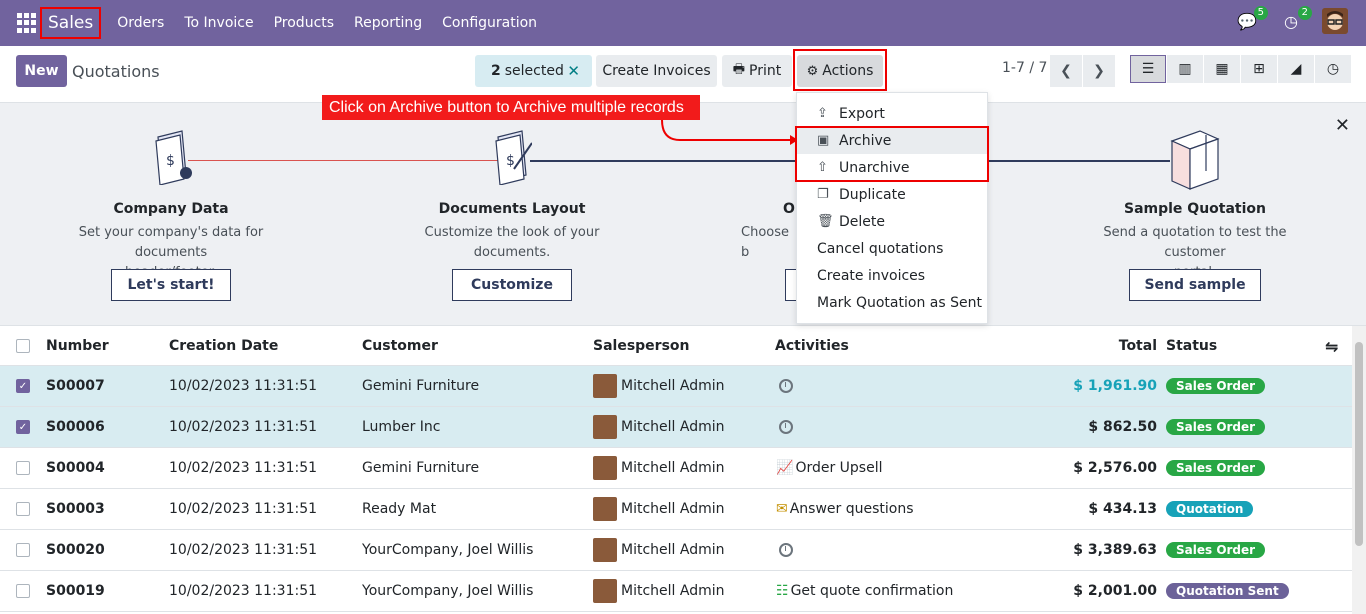 The width and height of the screenshot is (1366, 614). Describe the element at coordinates (1103, 346) in the screenshot. I see `header-total: Total` at that location.